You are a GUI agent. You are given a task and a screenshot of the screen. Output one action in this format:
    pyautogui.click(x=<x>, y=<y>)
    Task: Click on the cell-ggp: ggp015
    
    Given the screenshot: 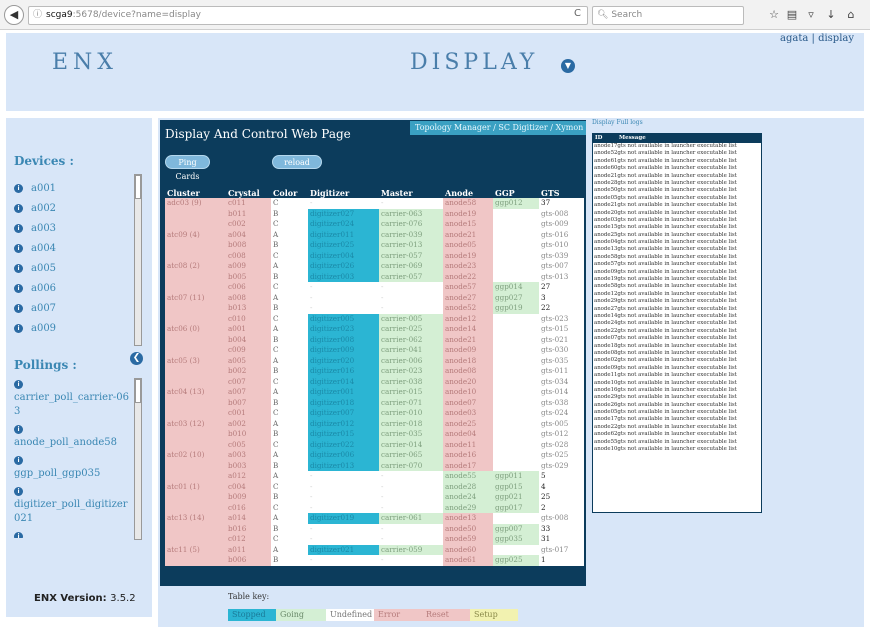 What is the action you would take?
    pyautogui.click(x=516, y=486)
    